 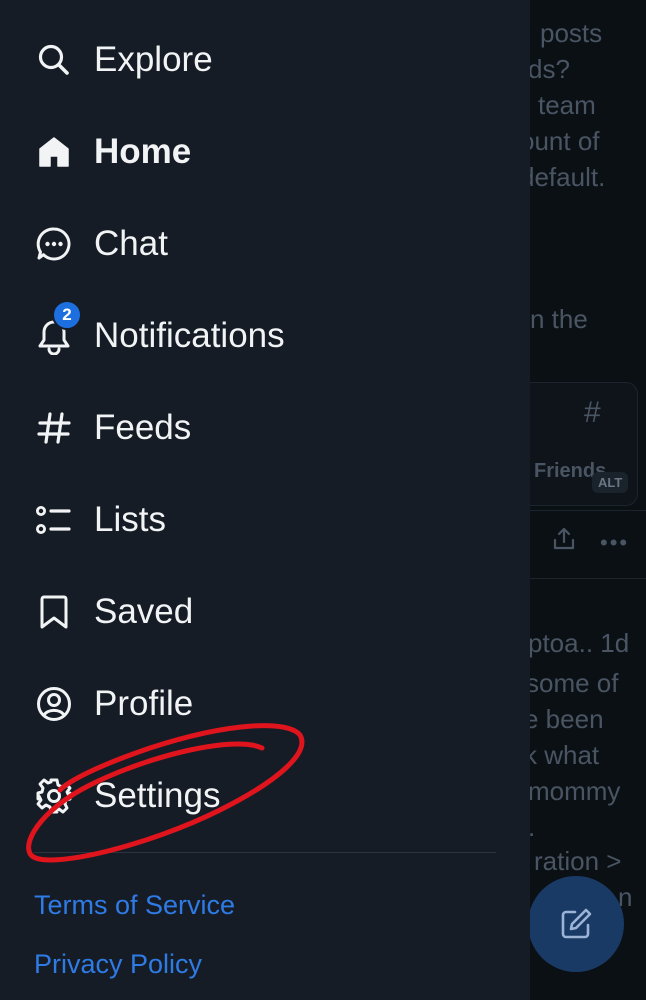 I want to click on bell-icon: 2, so click(x=58, y=328).